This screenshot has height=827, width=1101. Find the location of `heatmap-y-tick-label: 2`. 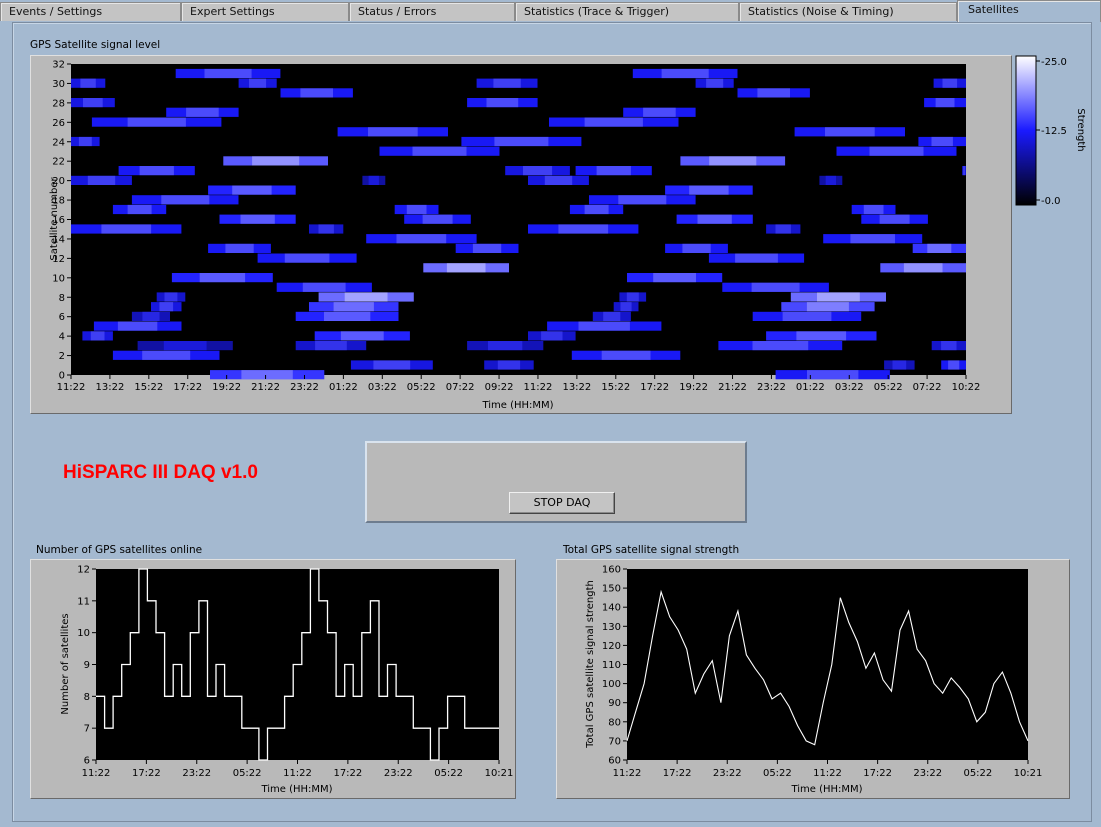

heatmap-y-tick-label: 2 is located at coordinates (62, 356).